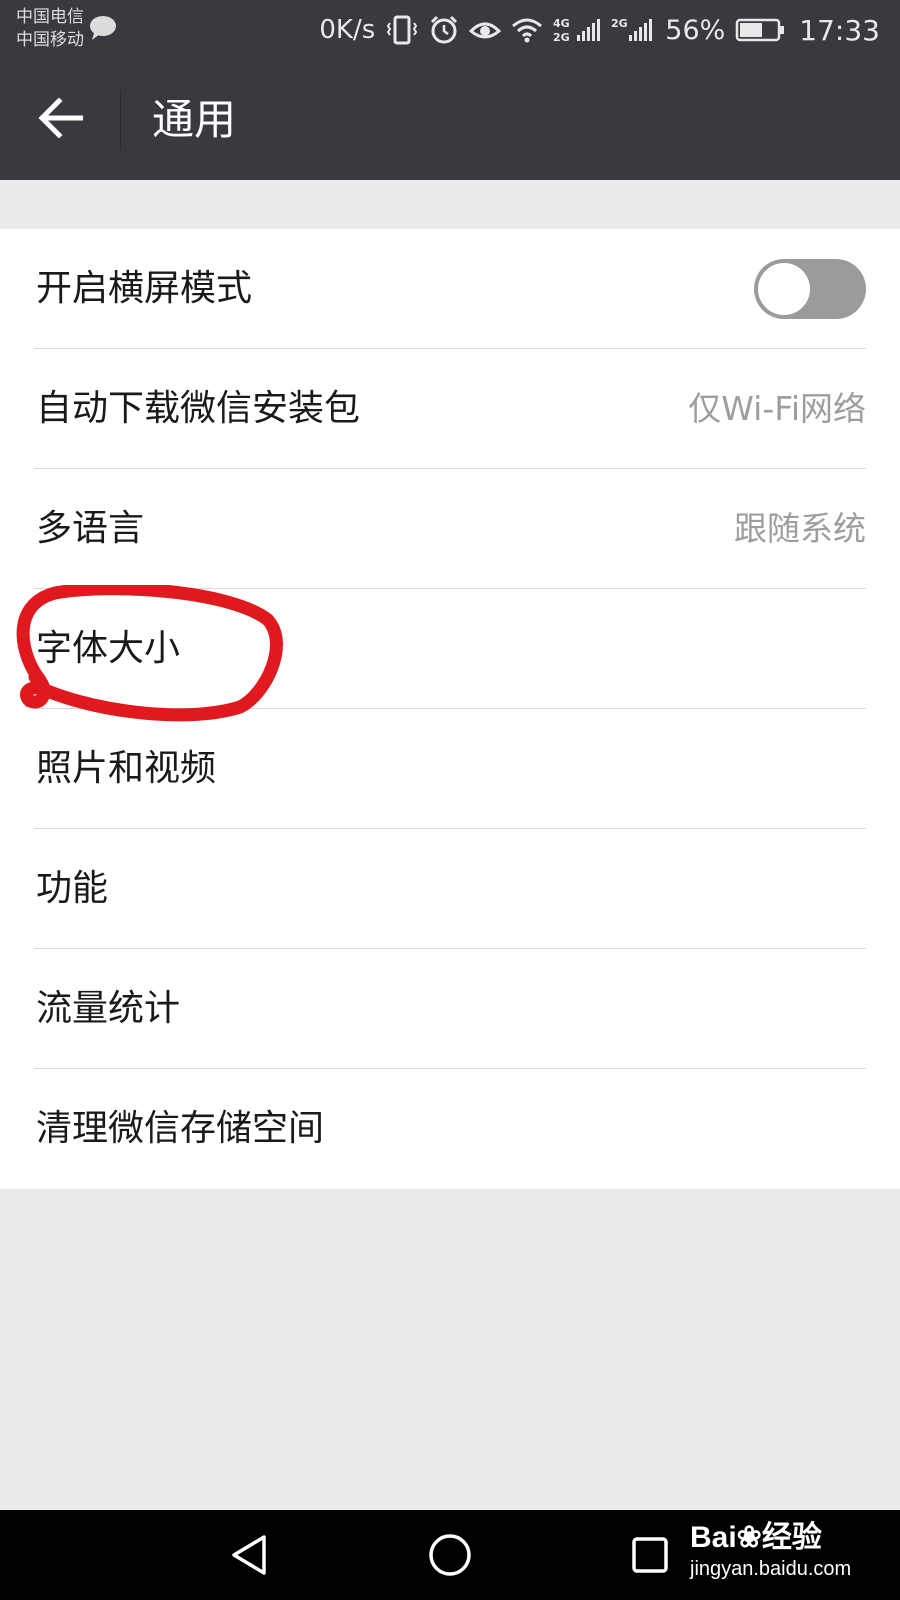 Image resolution: width=900 pixels, height=1600 pixels. Describe the element at coordinates (619, 23) in the screenshot. I see `signal-label-2g-b: 2G` at that location.